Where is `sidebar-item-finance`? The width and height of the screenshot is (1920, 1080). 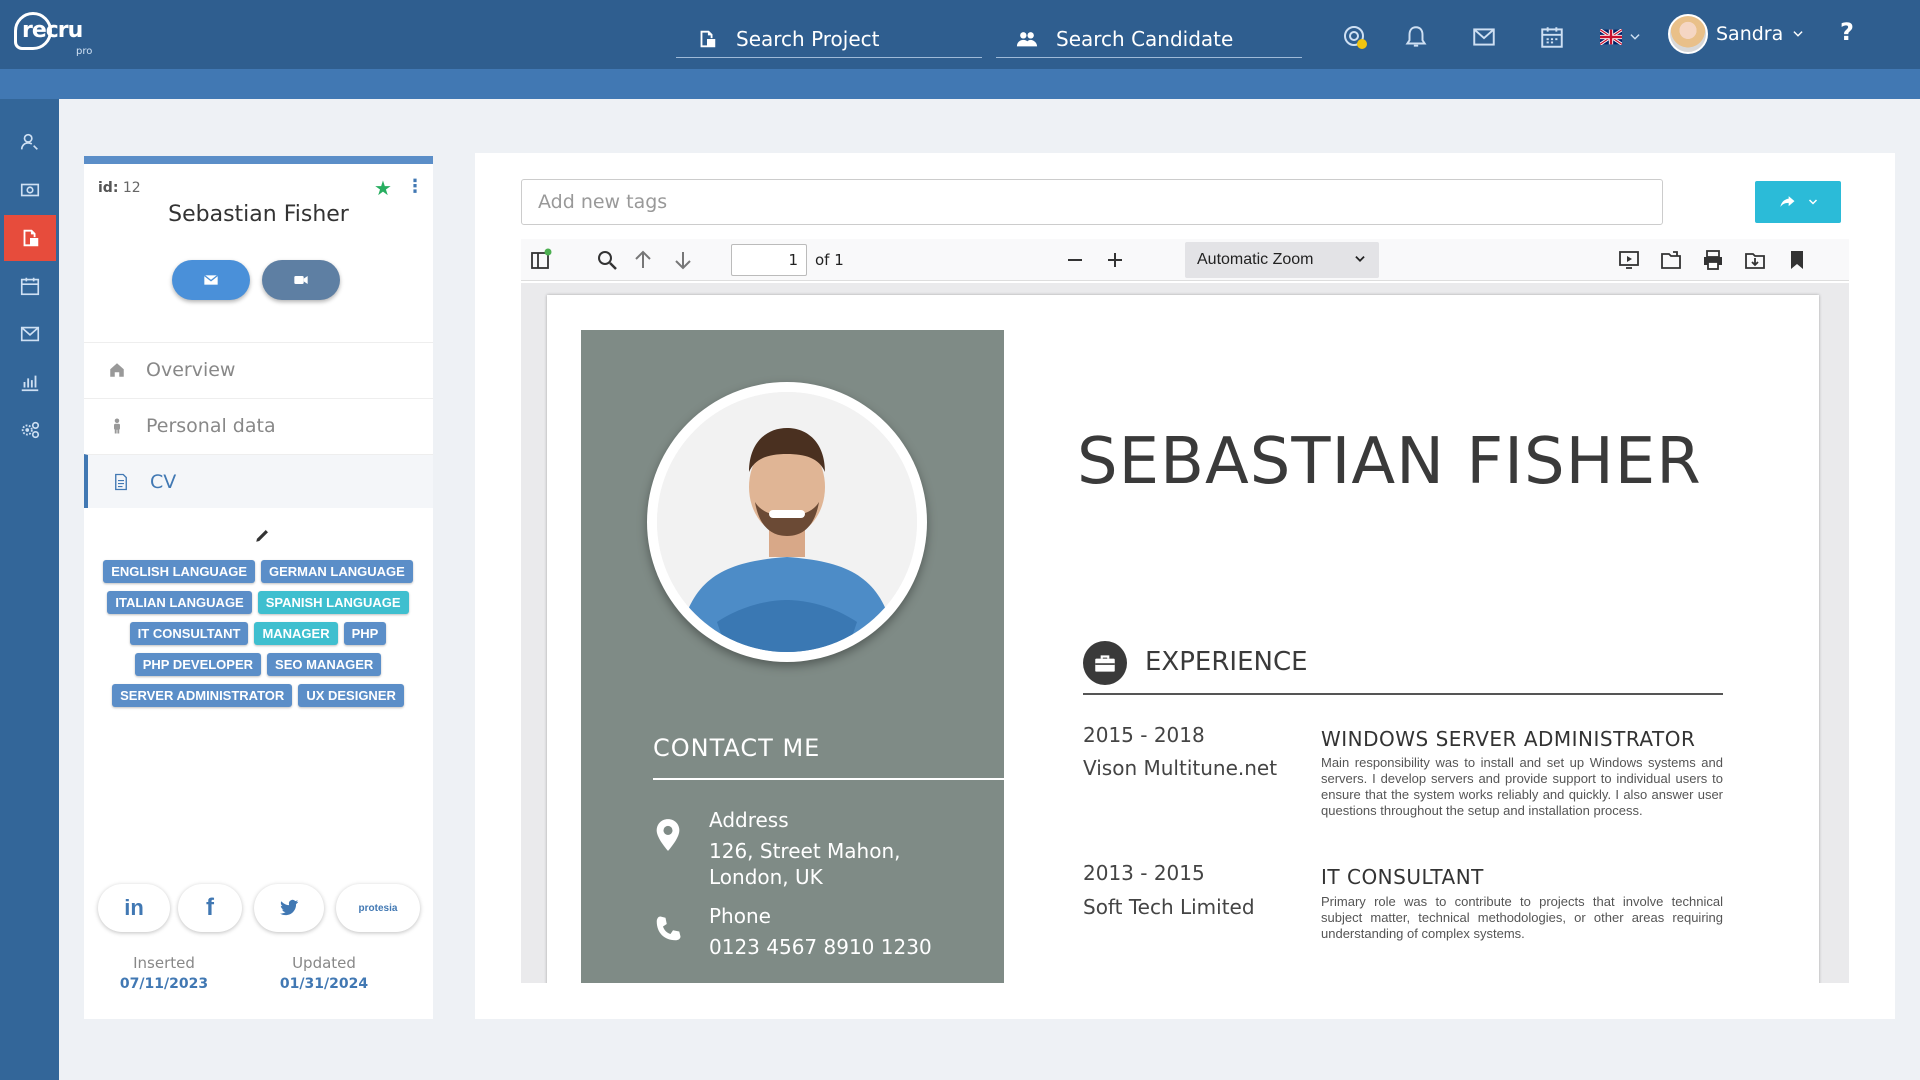
sidebar-item-finance is located at coordinates (30, 190).